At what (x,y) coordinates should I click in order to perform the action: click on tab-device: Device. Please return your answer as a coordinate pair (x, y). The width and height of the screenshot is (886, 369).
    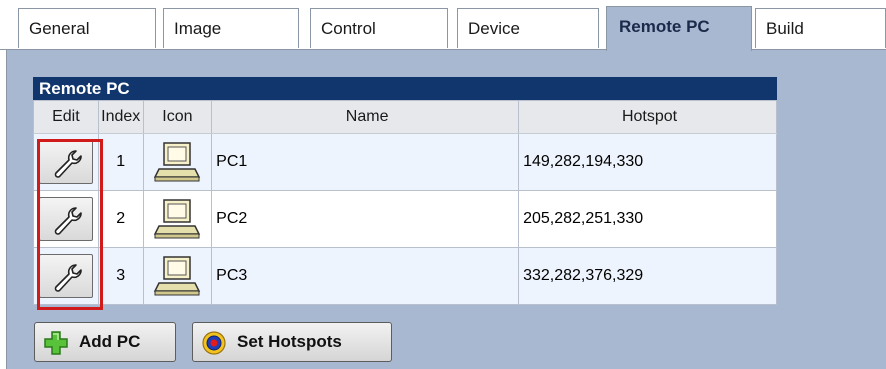
    Looking at the image, I should click on (528, 28).